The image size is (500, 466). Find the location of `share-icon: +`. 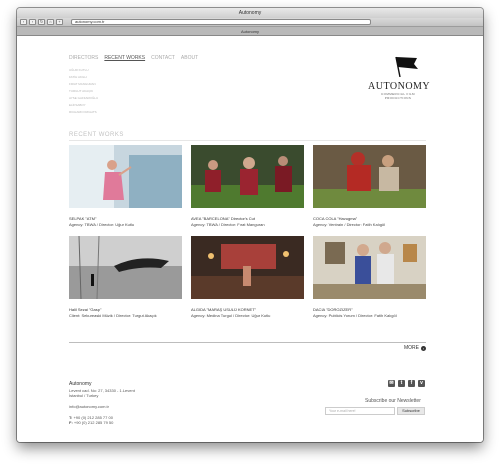

share-icon: + is located at coordinates (59, 22).